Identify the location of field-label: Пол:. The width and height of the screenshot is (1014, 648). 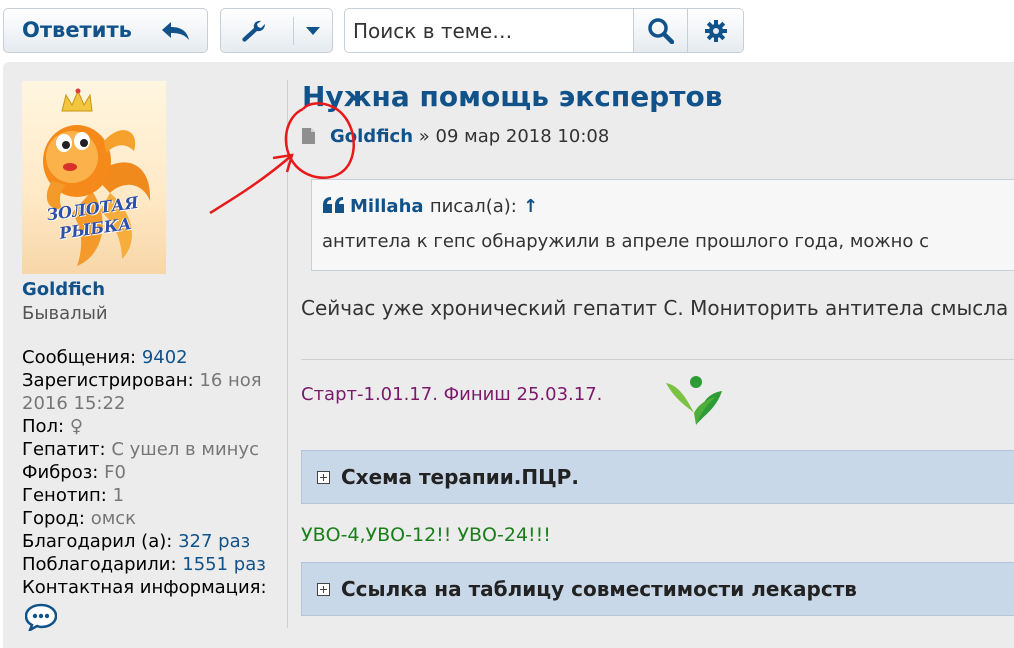
(43, 426).